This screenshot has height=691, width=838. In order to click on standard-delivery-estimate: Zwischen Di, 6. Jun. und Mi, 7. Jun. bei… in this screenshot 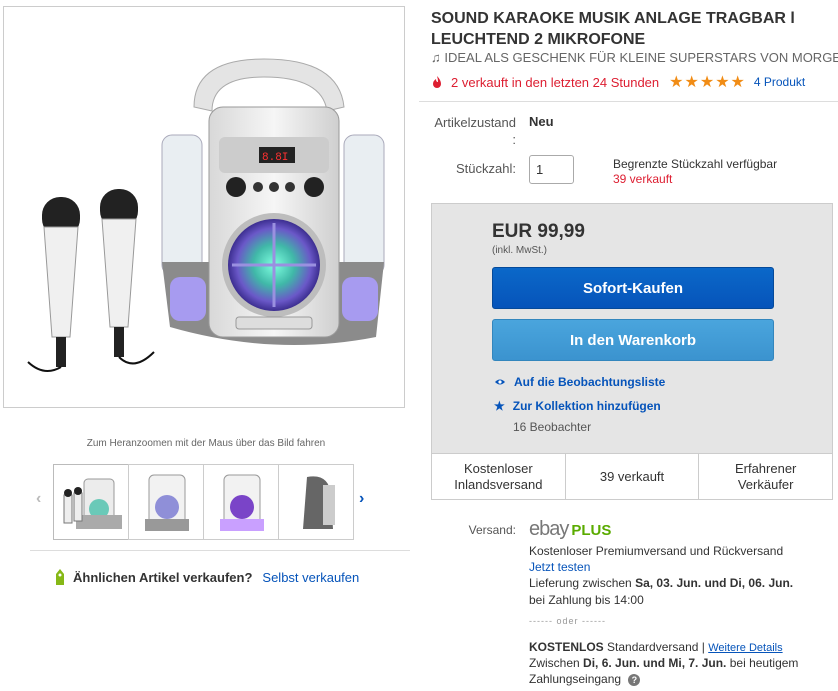, I will do `click(663, 663)`.